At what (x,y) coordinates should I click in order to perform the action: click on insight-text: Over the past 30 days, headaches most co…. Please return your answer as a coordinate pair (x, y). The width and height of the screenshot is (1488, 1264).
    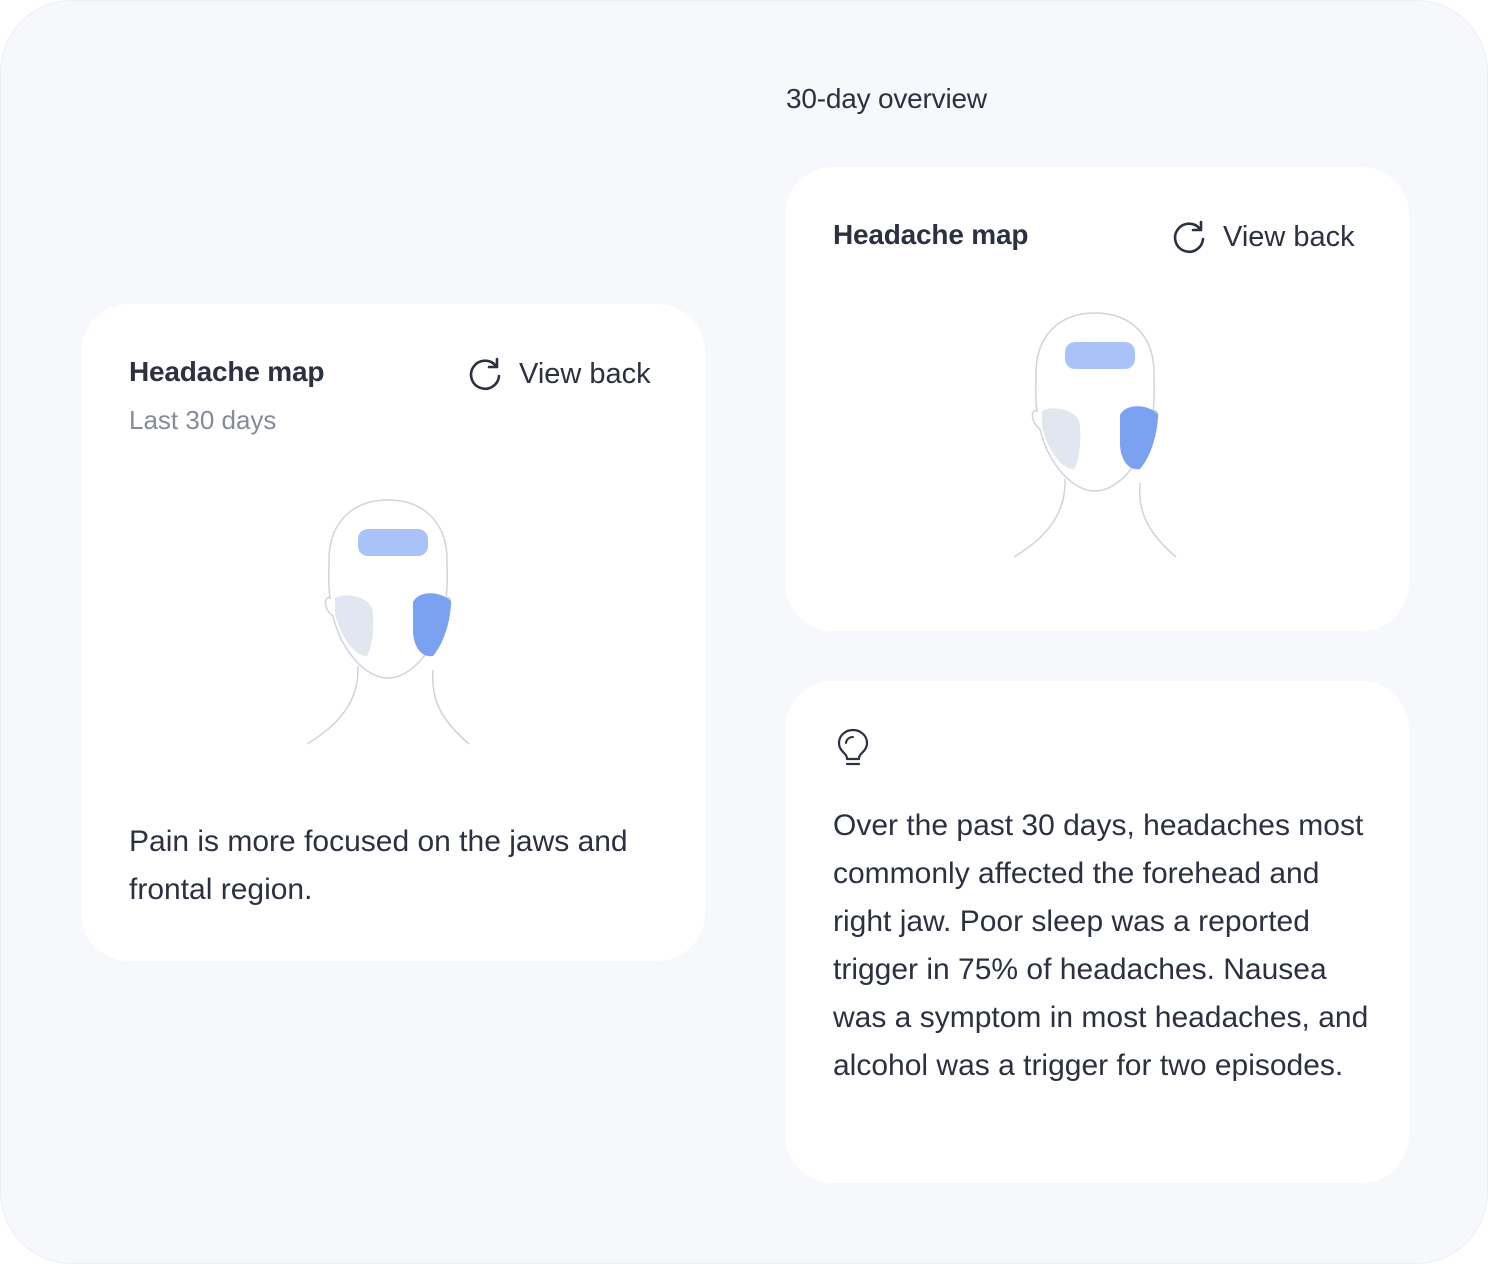
    Looking at the image, I should click on (1101, 945).